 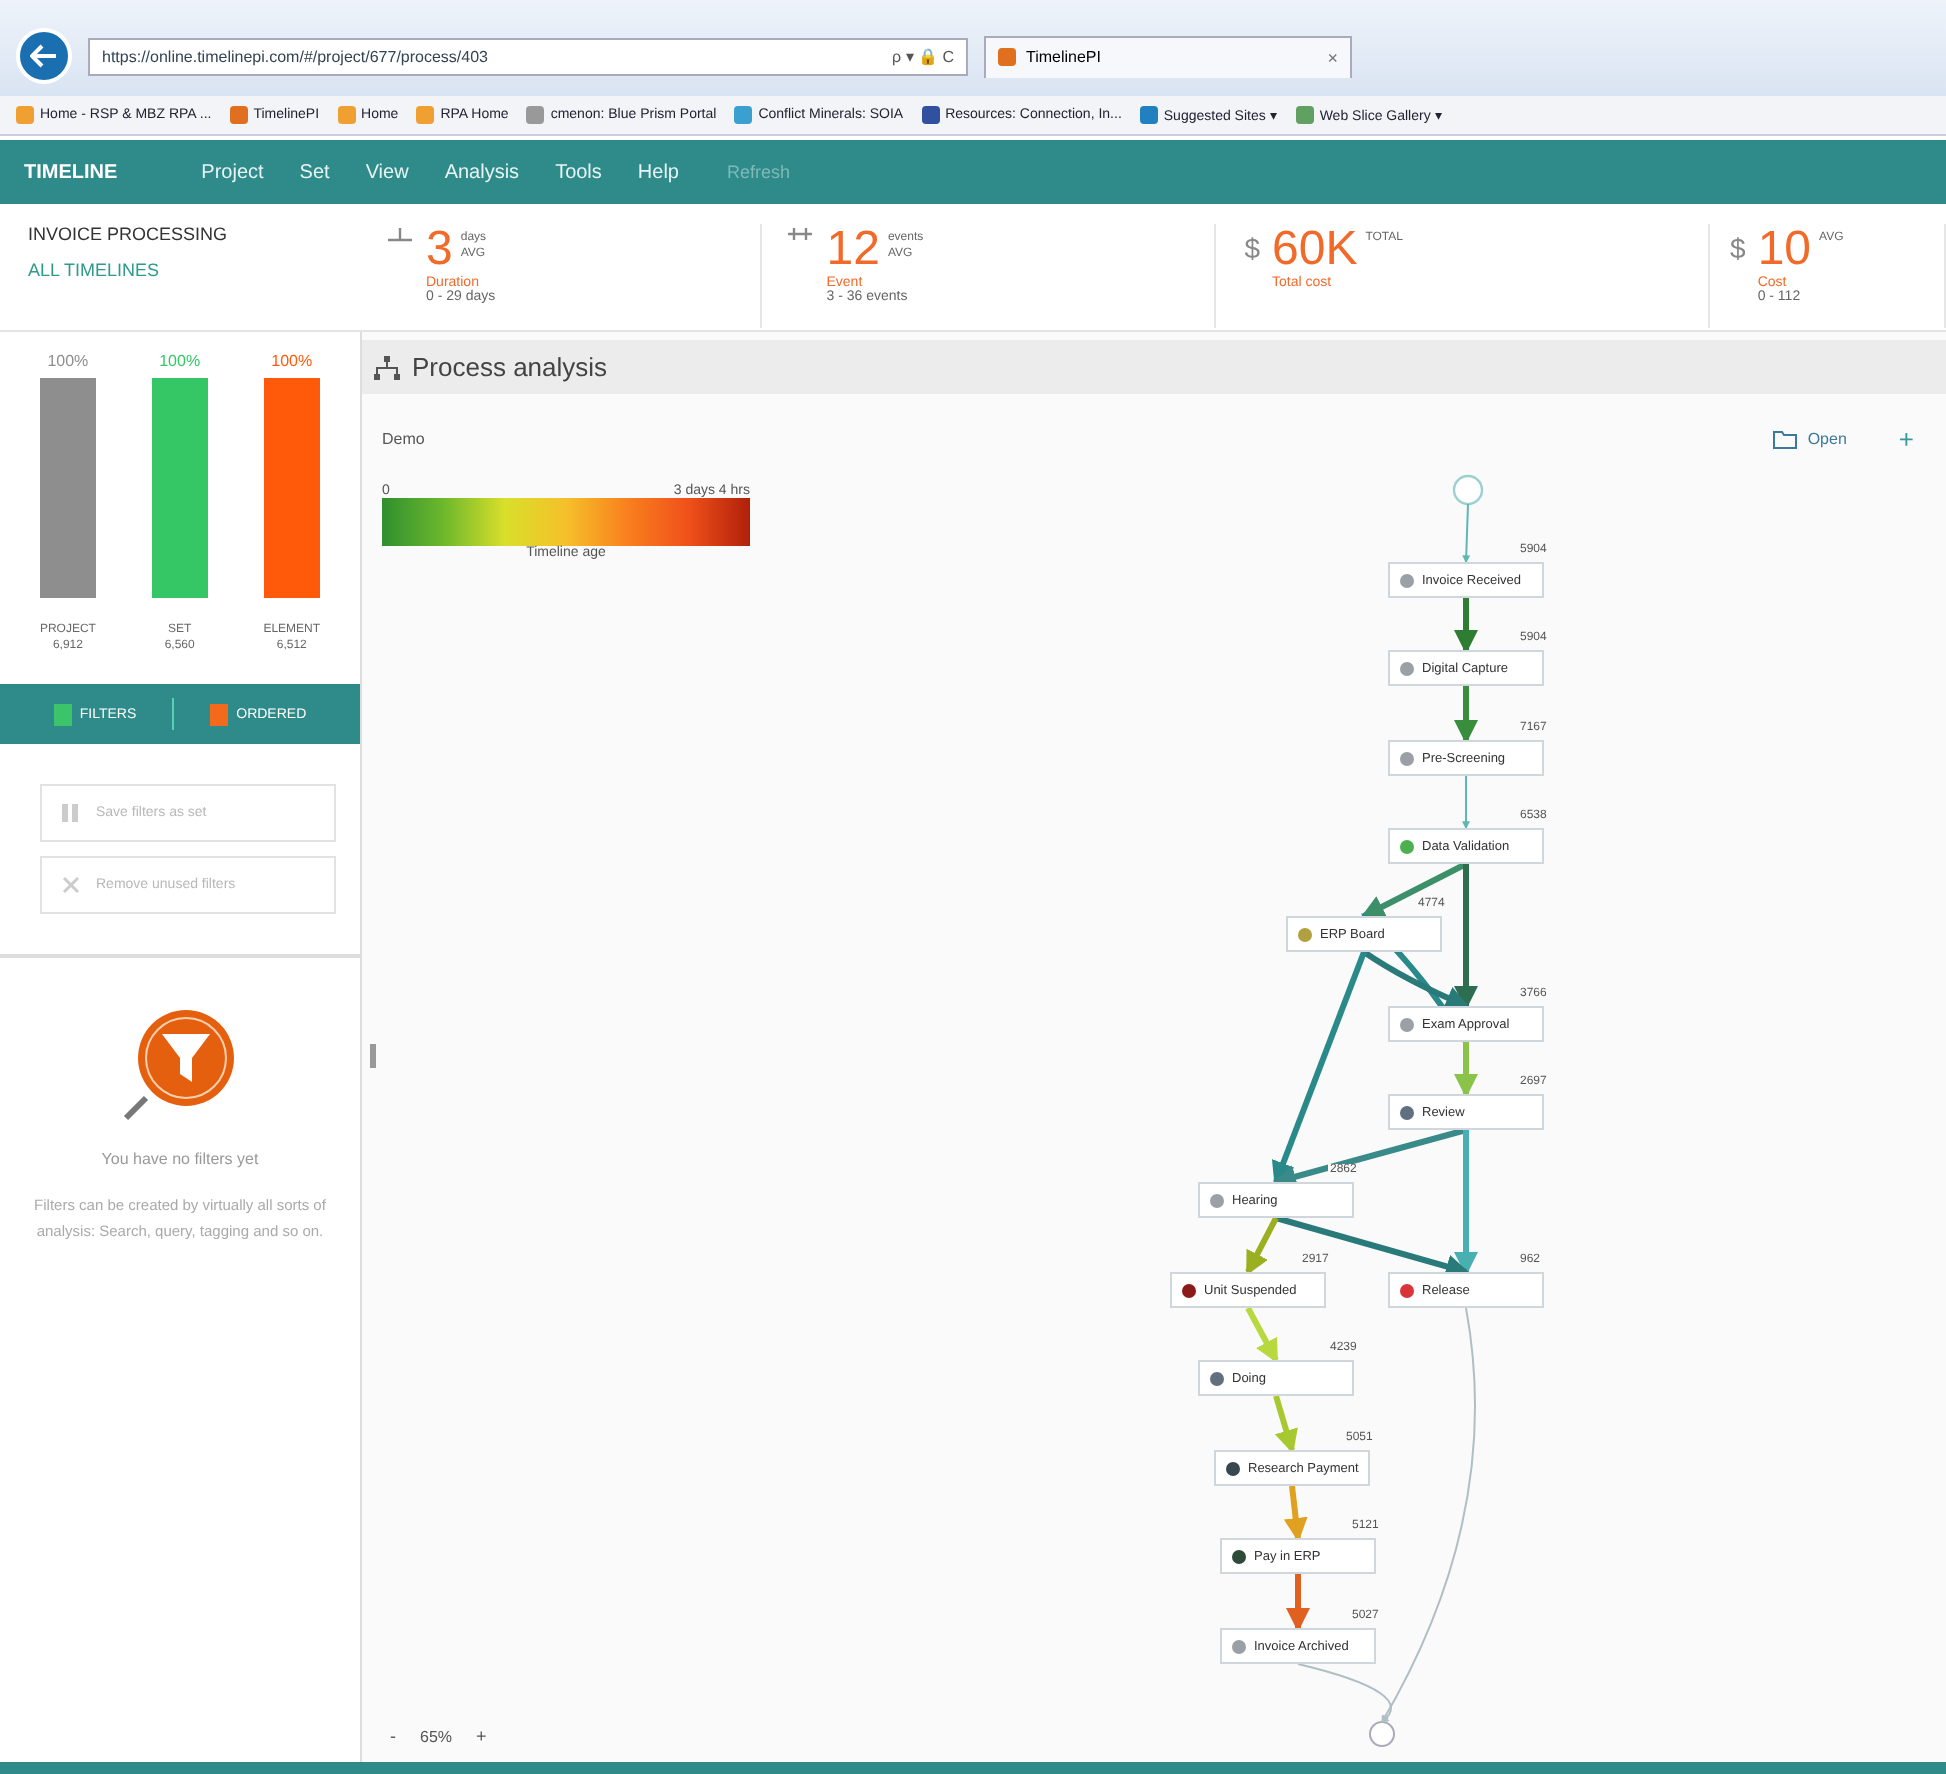 What do you see at coordinates (1809, 439) in the screenshot?
I see `open-button: Open` at bounding box center [1809, 439].